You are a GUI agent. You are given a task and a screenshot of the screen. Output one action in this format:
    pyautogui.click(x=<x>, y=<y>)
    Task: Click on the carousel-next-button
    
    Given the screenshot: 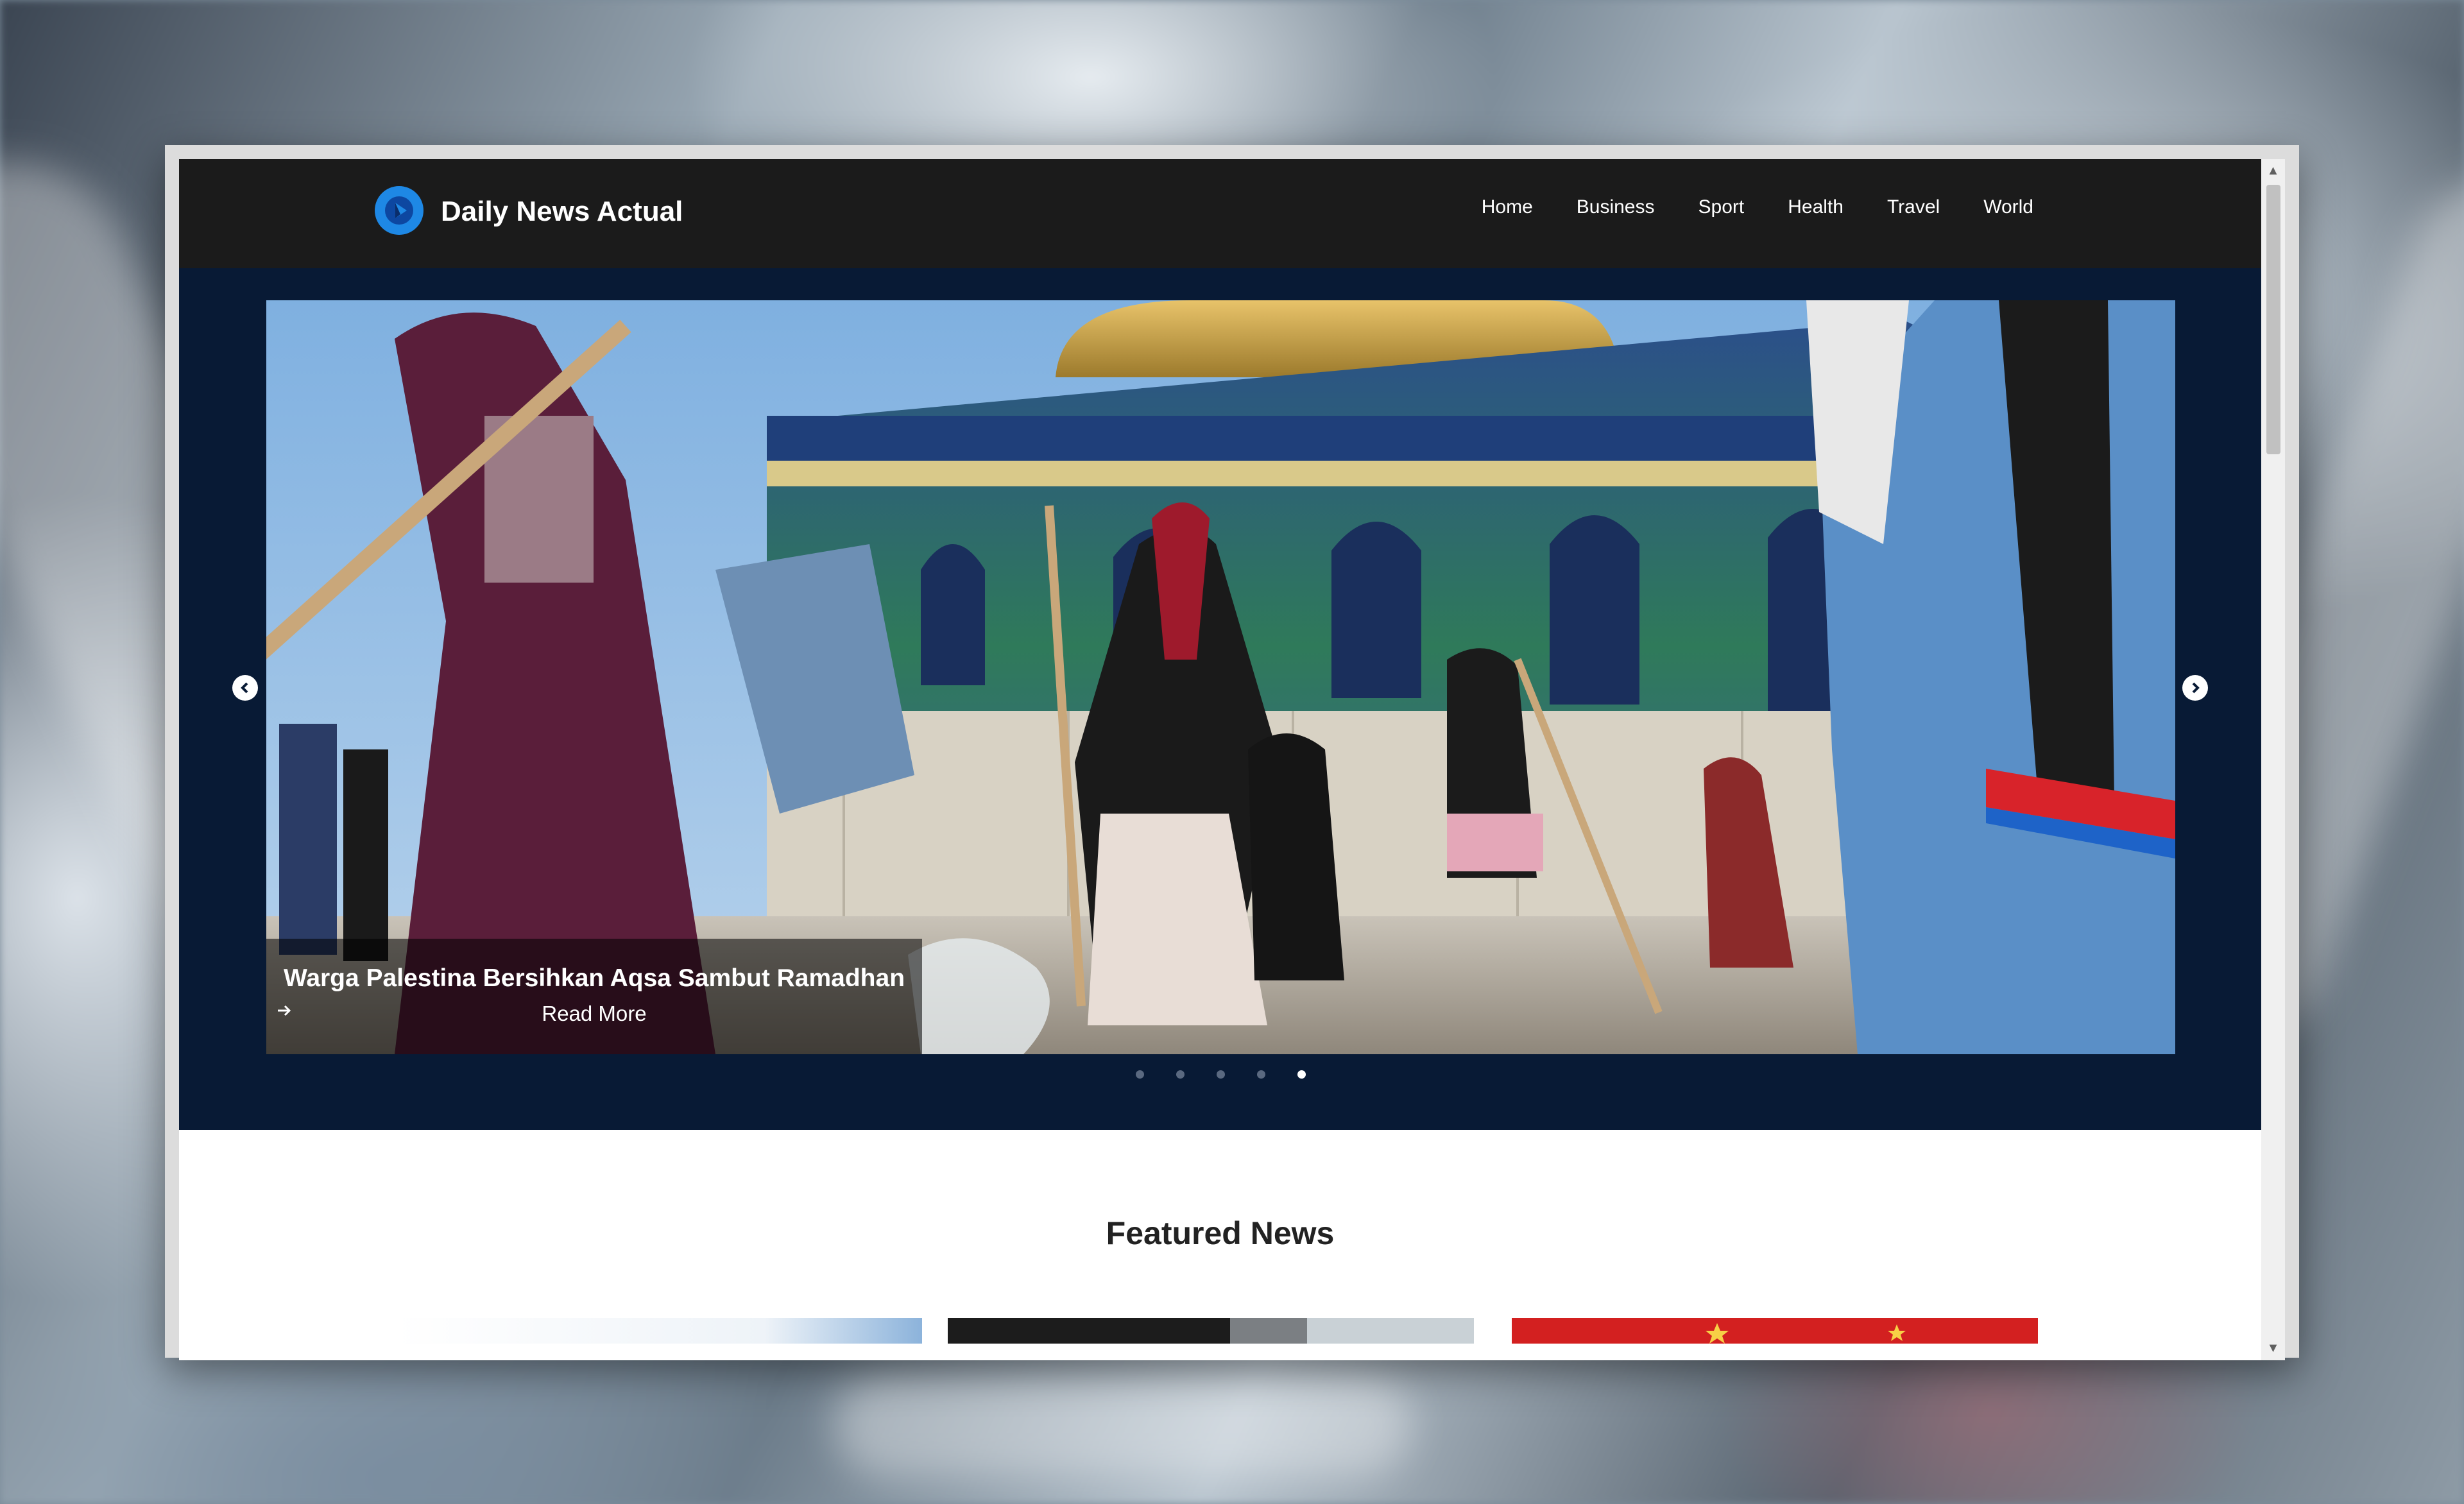 What is the action you would take?
    pyautogui.click(x=2195, y=688)
    